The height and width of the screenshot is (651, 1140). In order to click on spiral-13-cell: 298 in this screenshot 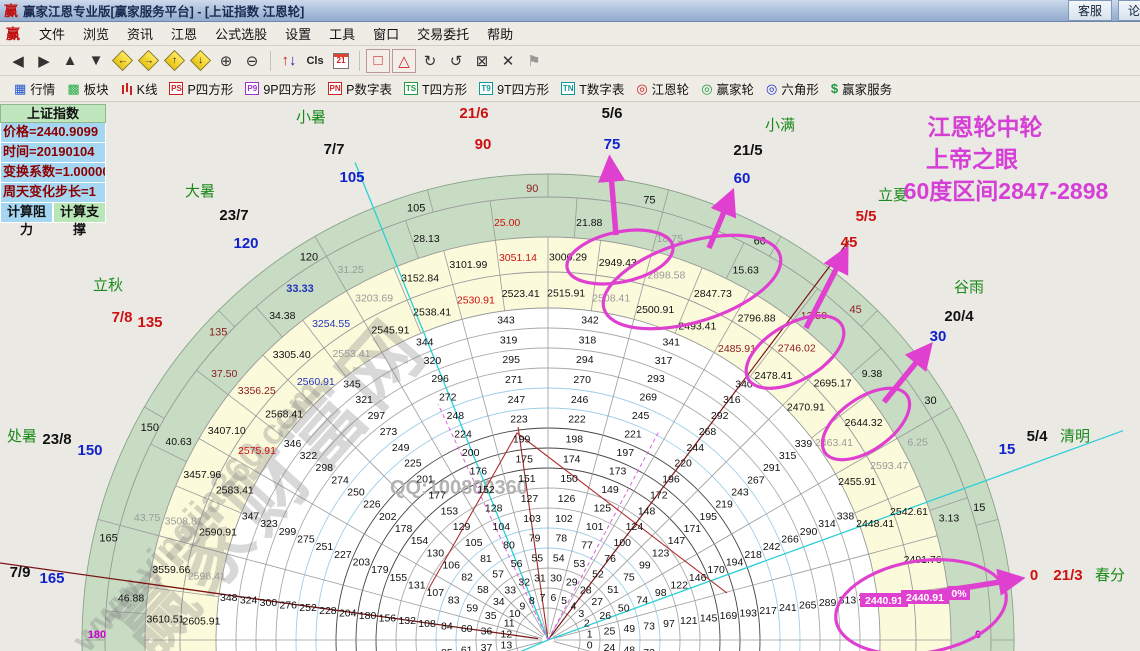, I will do `click(325, 468)`.